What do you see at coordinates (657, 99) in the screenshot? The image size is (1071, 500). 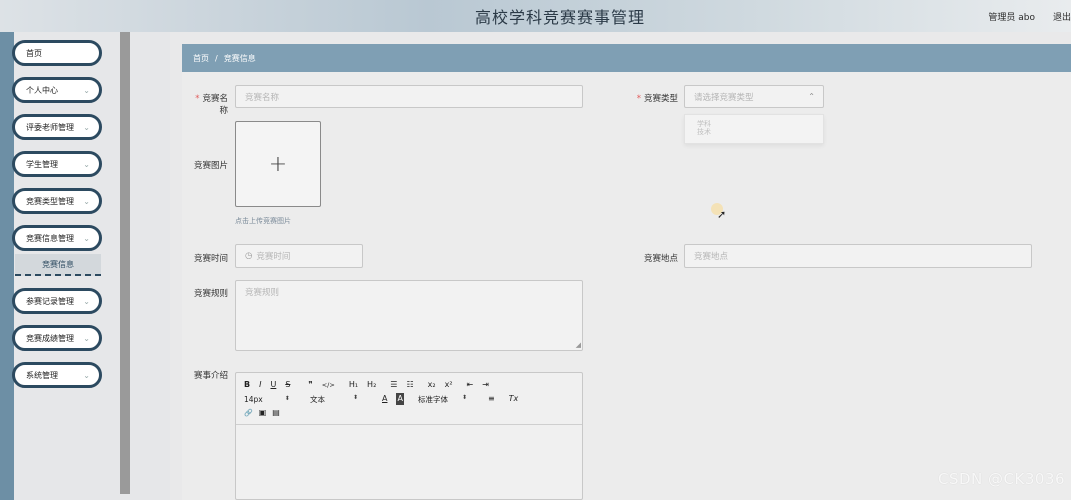 I see `type-label: * 竞赛类型` at bounding box center [657, 99].